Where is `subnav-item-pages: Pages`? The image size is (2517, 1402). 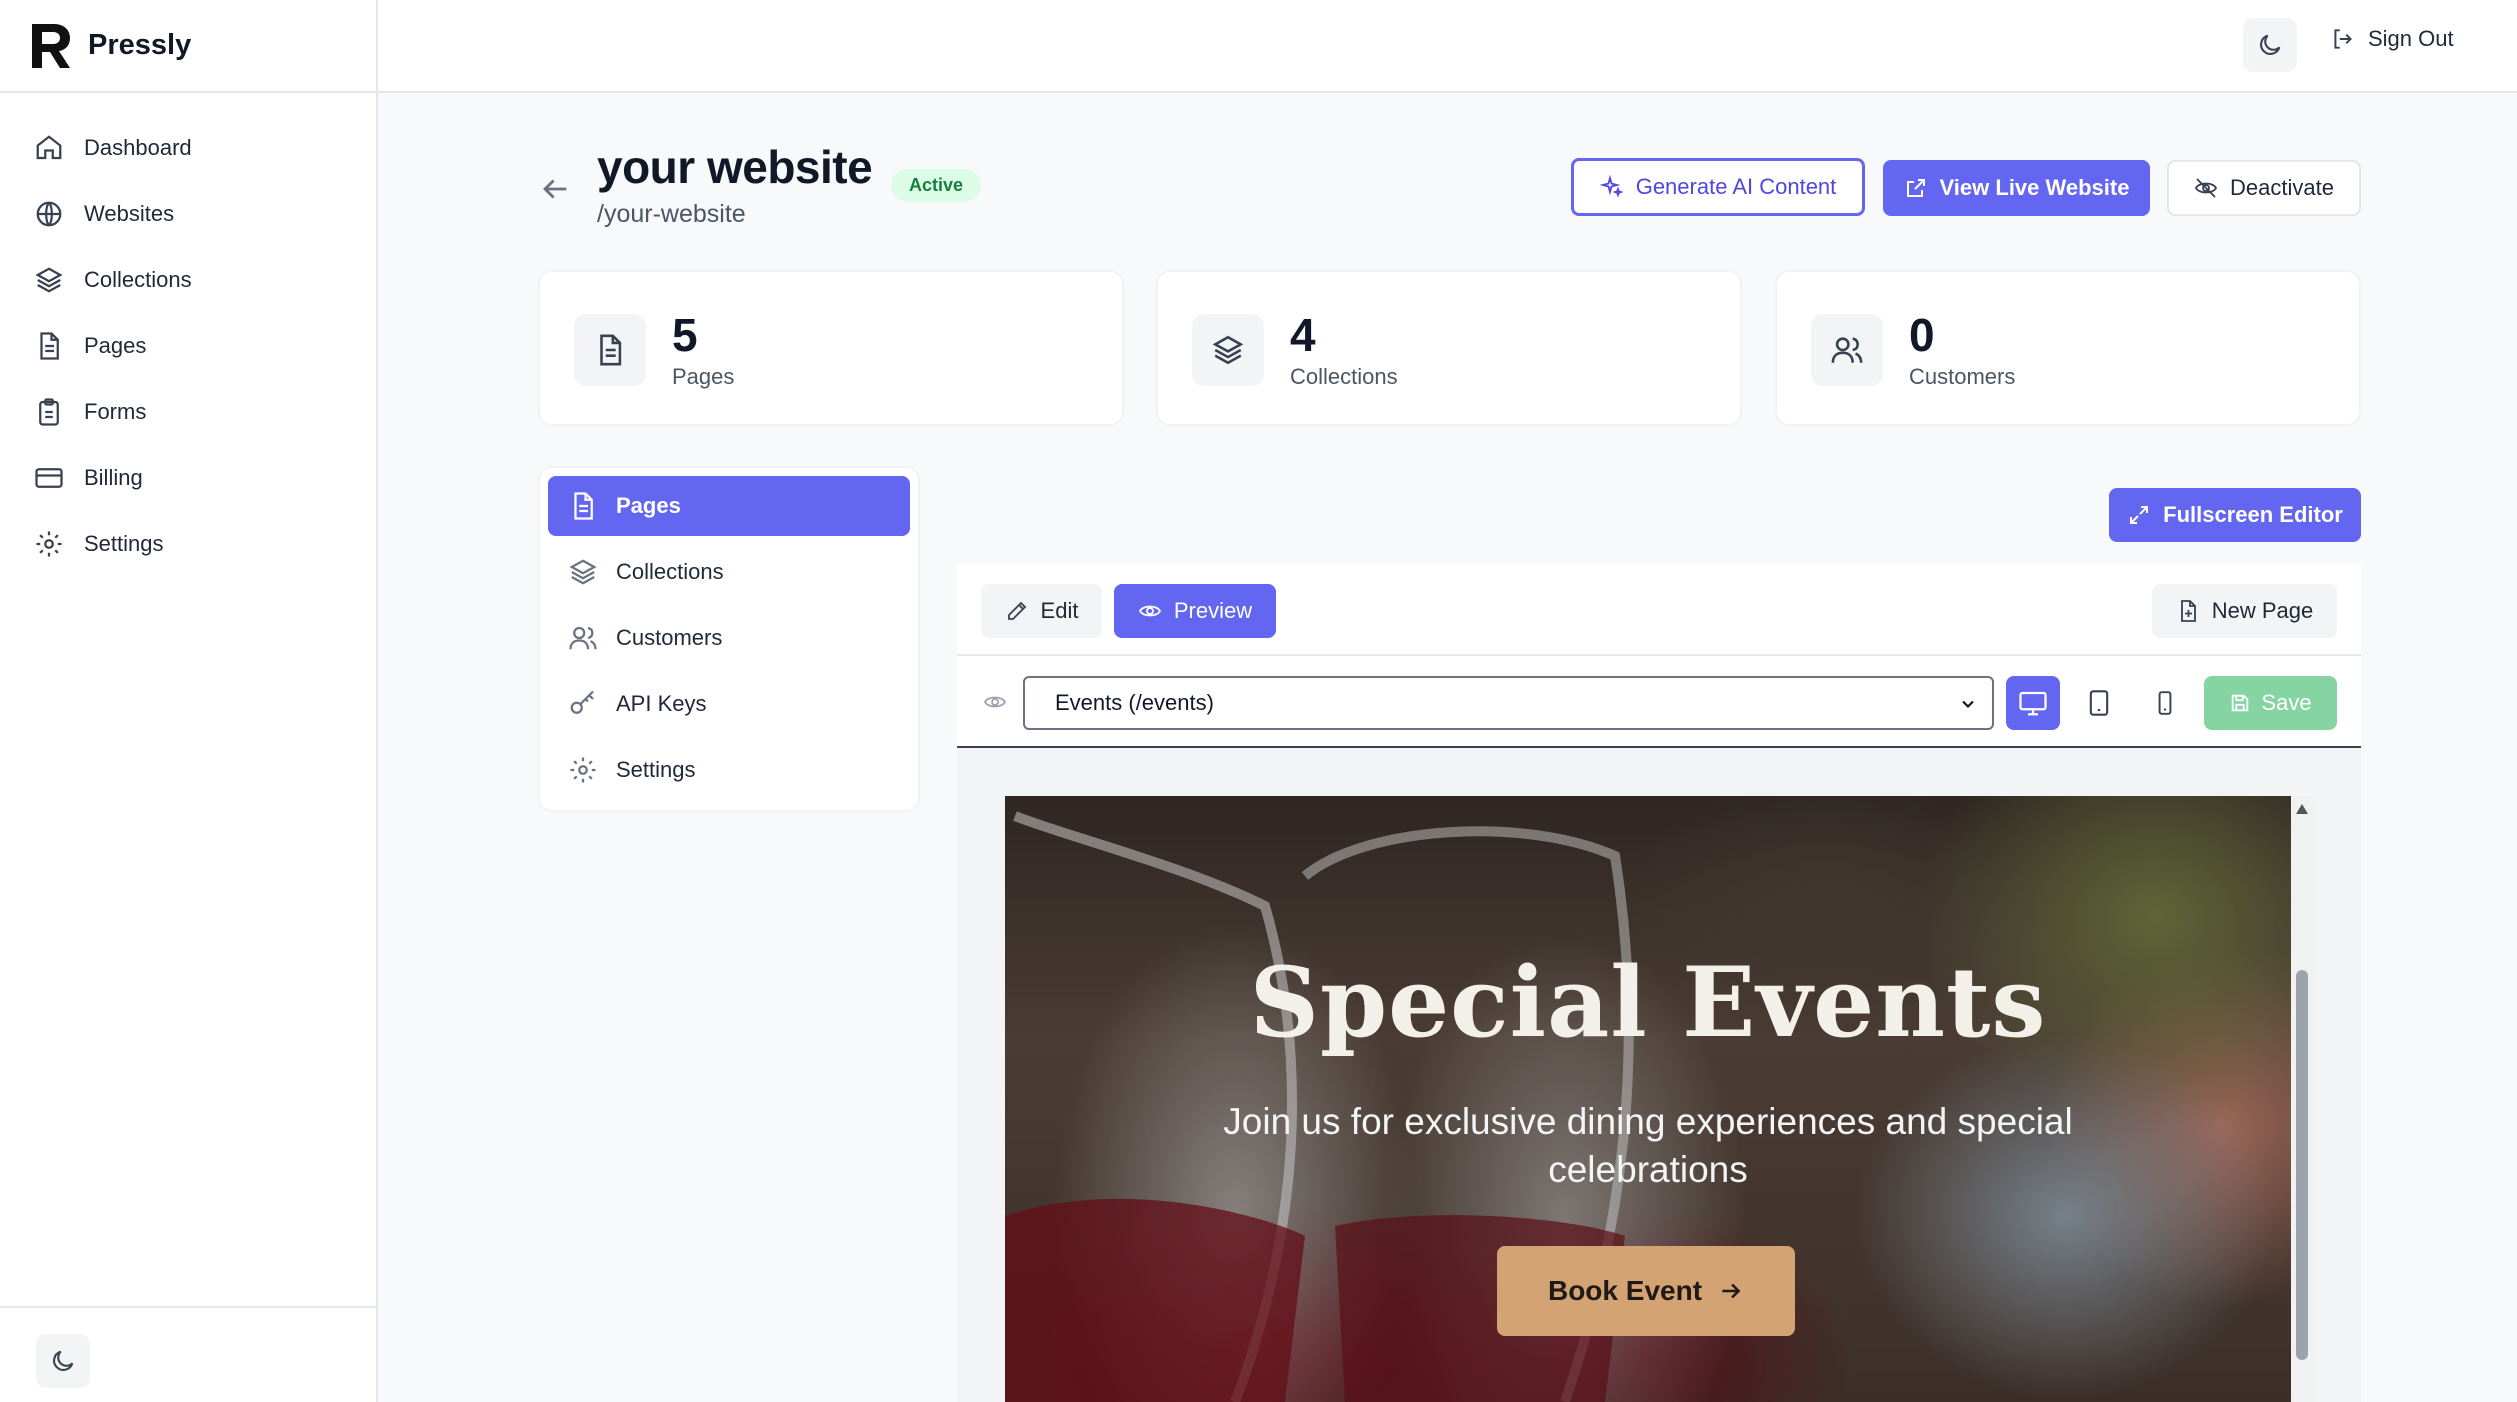 subnav-item-pages: Pages is located at coordinates (729, 506).